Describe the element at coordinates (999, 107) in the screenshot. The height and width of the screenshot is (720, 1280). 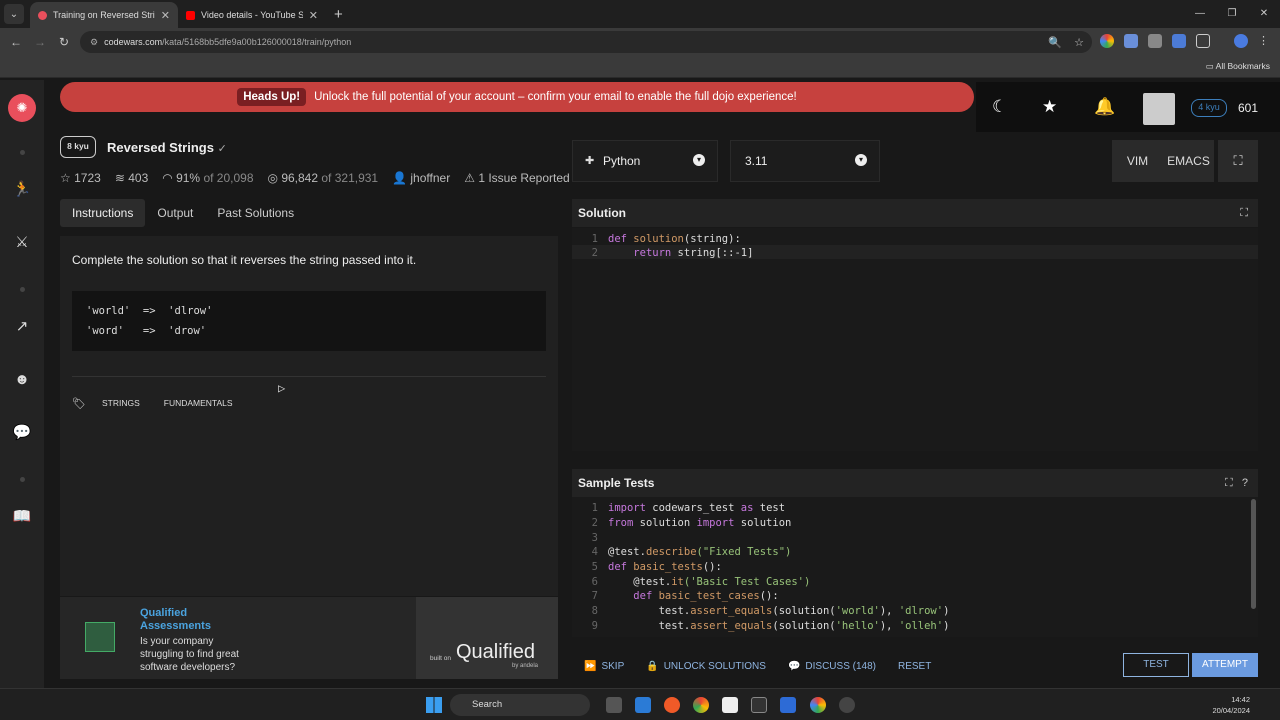
I see `dark-mode-moon-icon: ☾` at that location.